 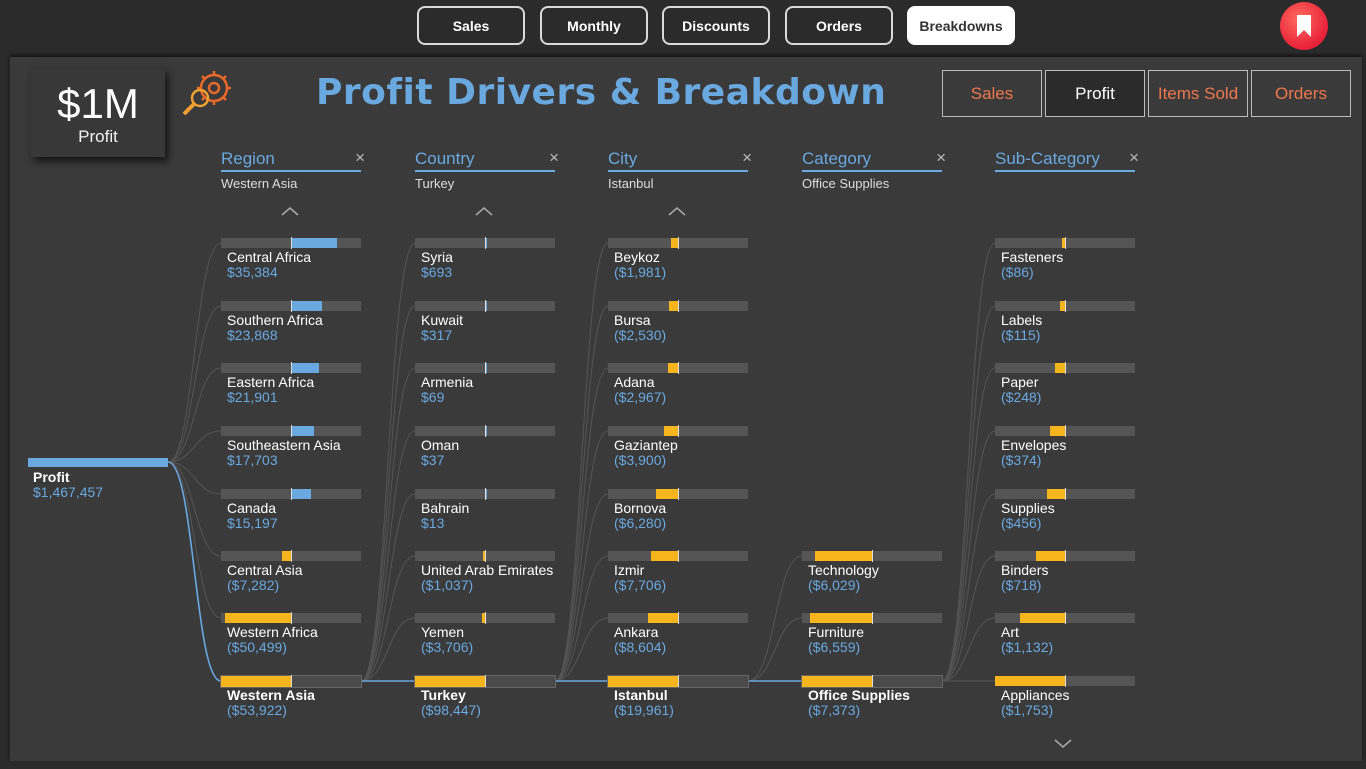 I want to click on node-value: $37, so click(x=433, y=460).